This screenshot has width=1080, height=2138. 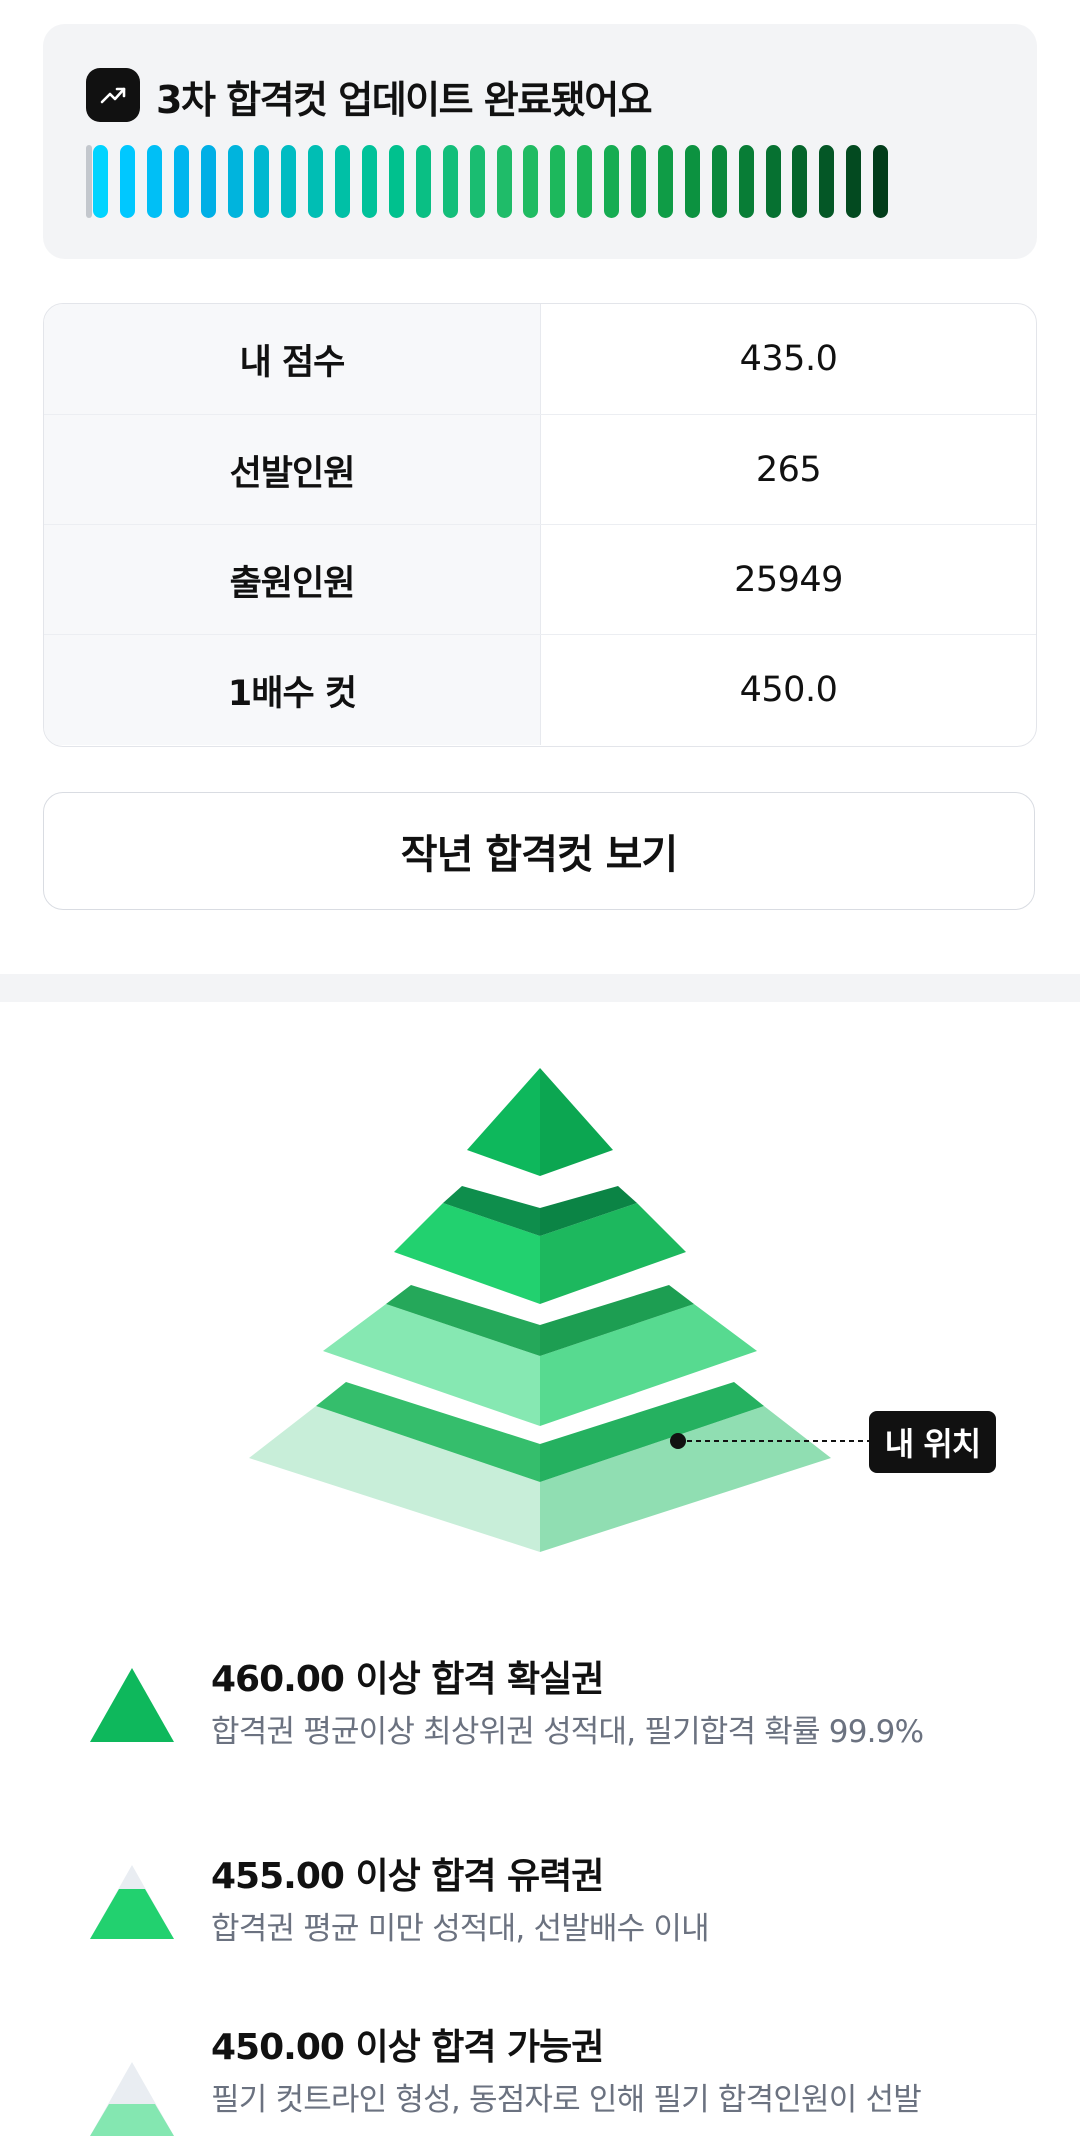 I want to click on stats-value: 450.0, so click(x=788, y=690).